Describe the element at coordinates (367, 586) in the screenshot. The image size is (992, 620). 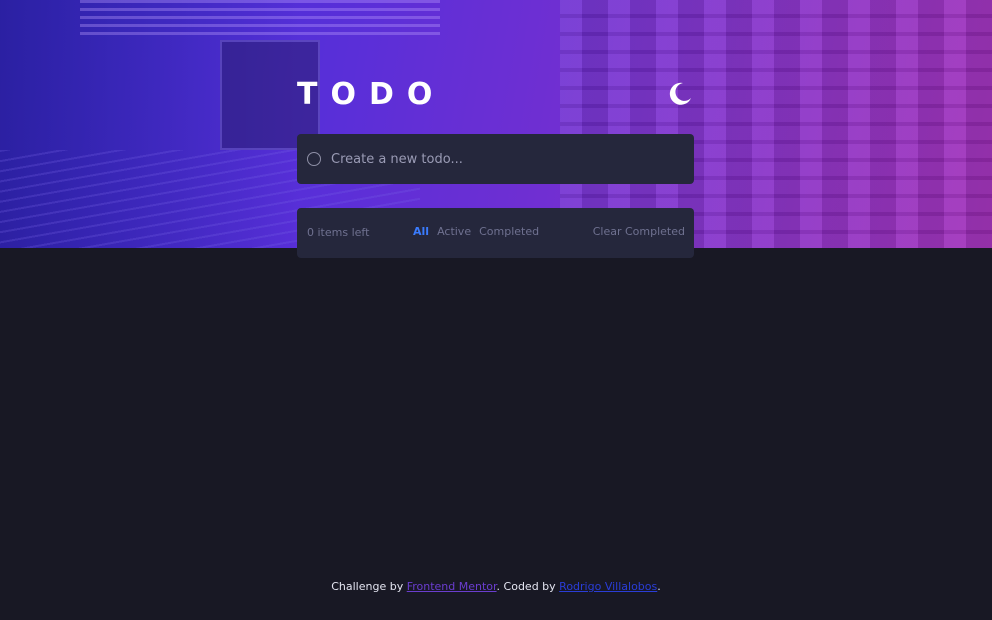
I see `attribution-prefix: Challenge by` at that location.